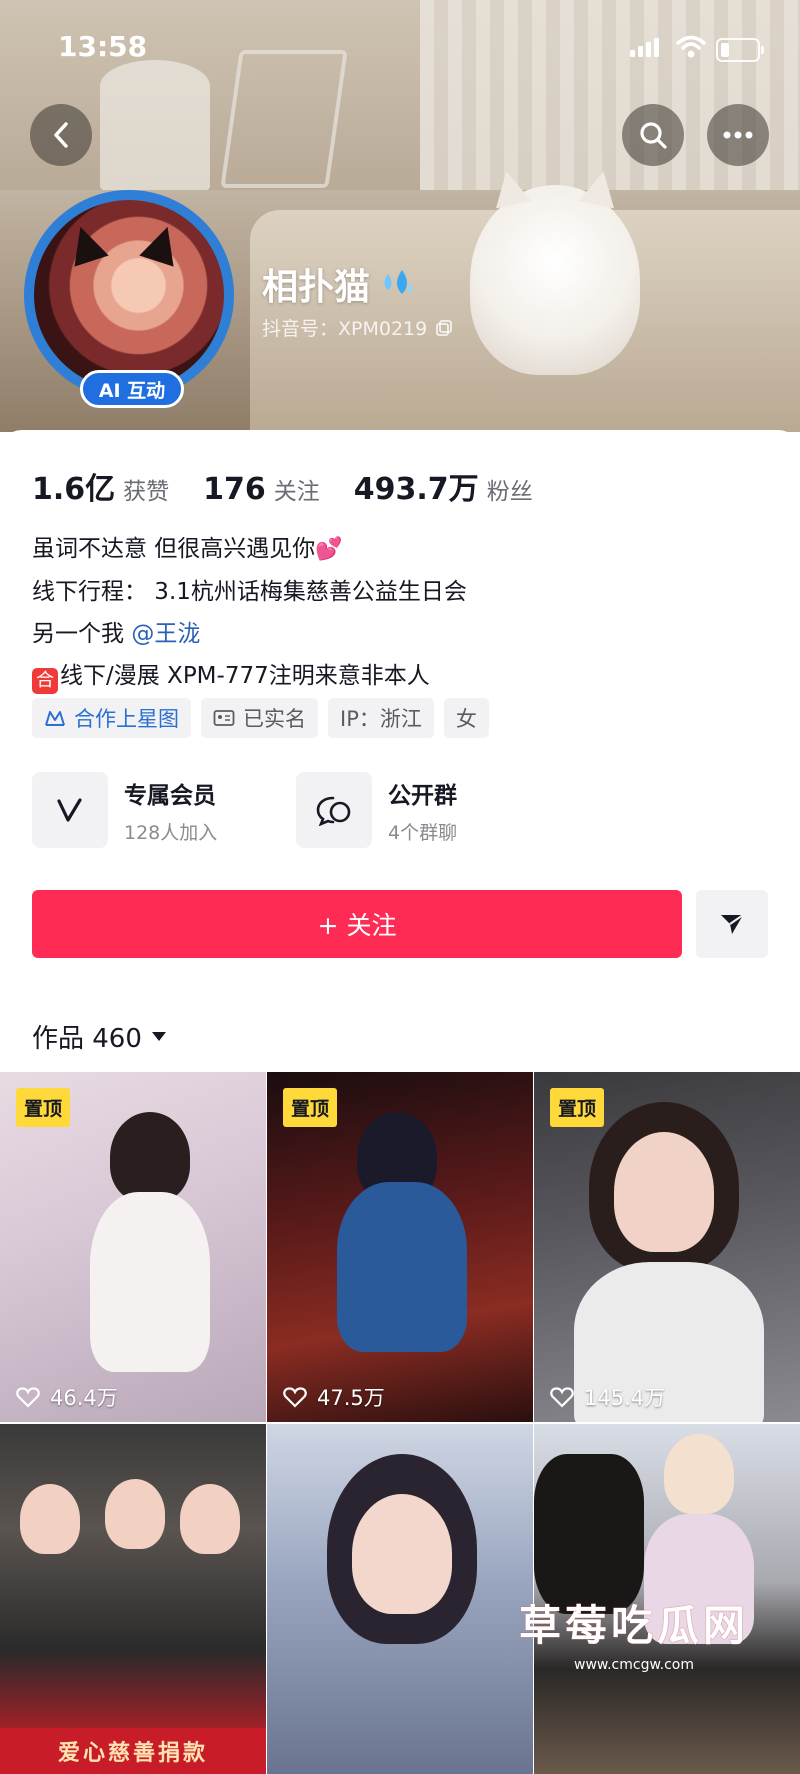  I want to click on charity-caption: 爱心慈善捐款, so click(133, 1751).